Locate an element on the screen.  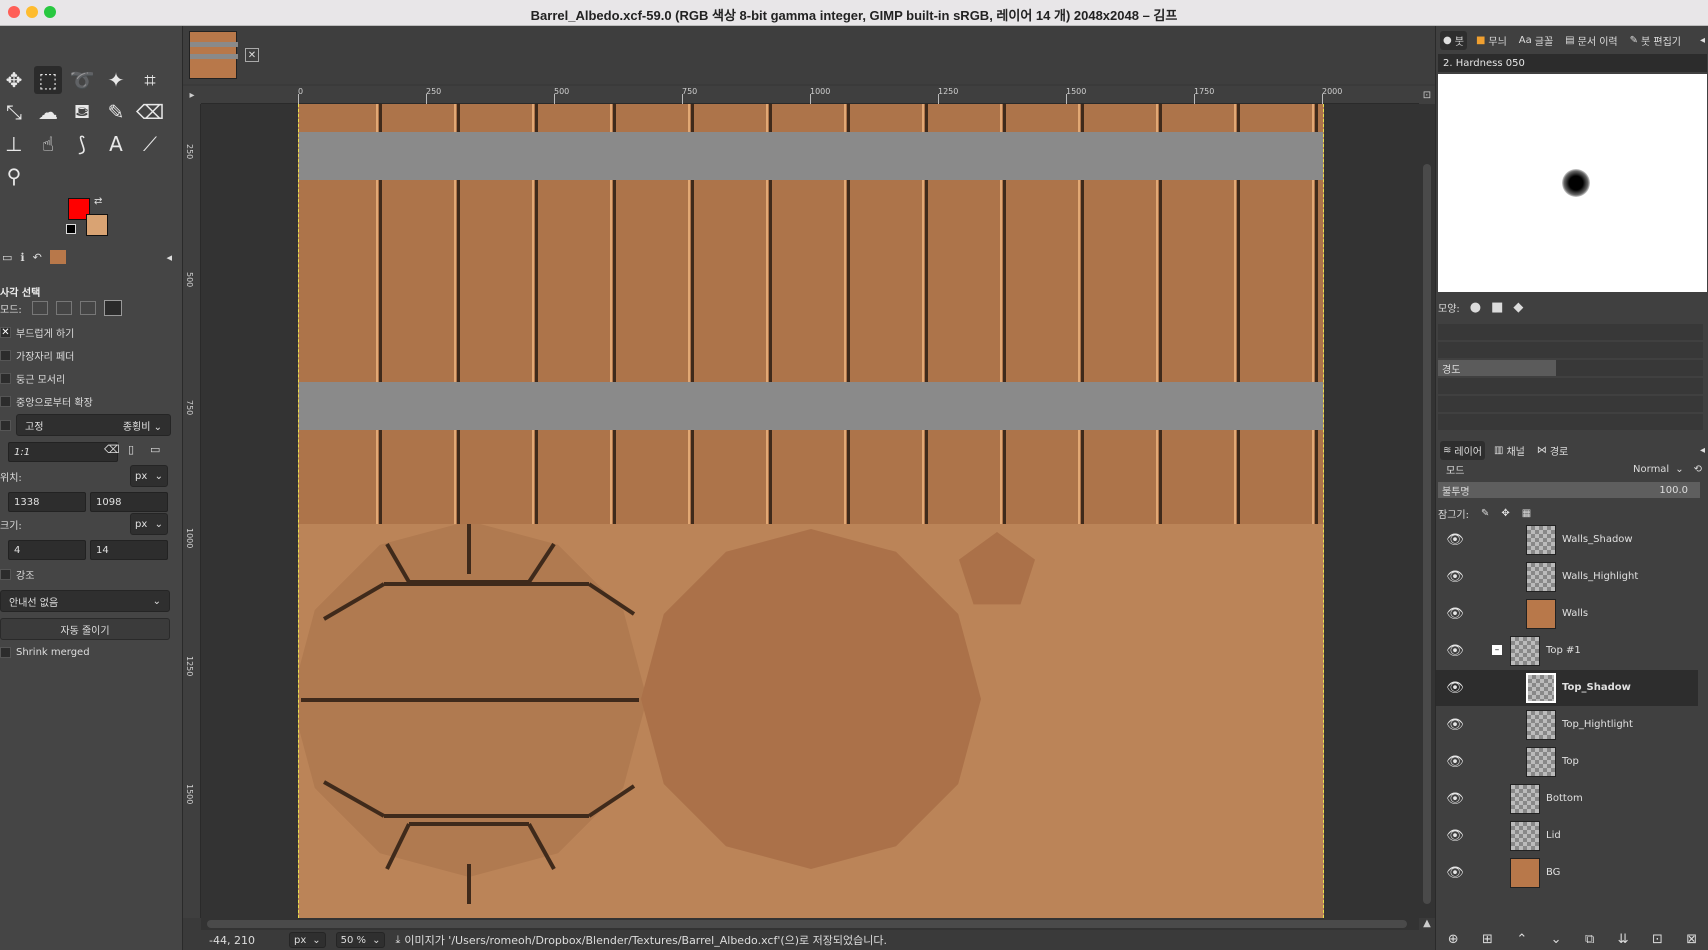
lock-pixels-icon: ✎ is located at coordinates (1485, 513).